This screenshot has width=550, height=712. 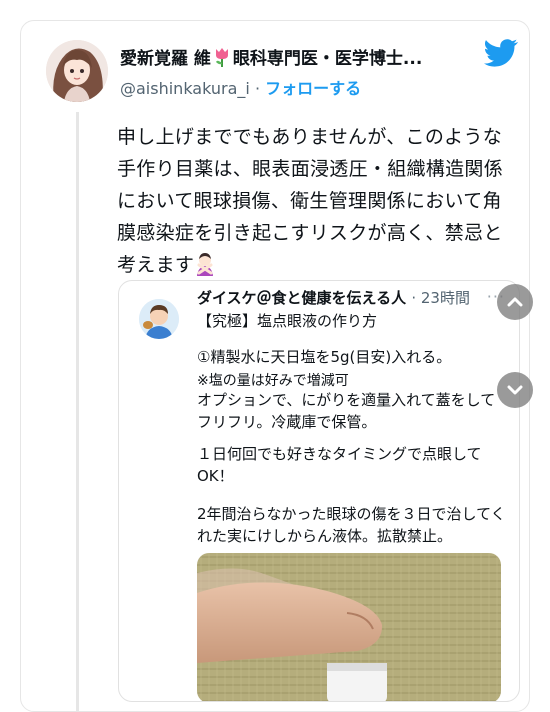 I want to click on twitter-bird-icon, so click(x=501, y=53).